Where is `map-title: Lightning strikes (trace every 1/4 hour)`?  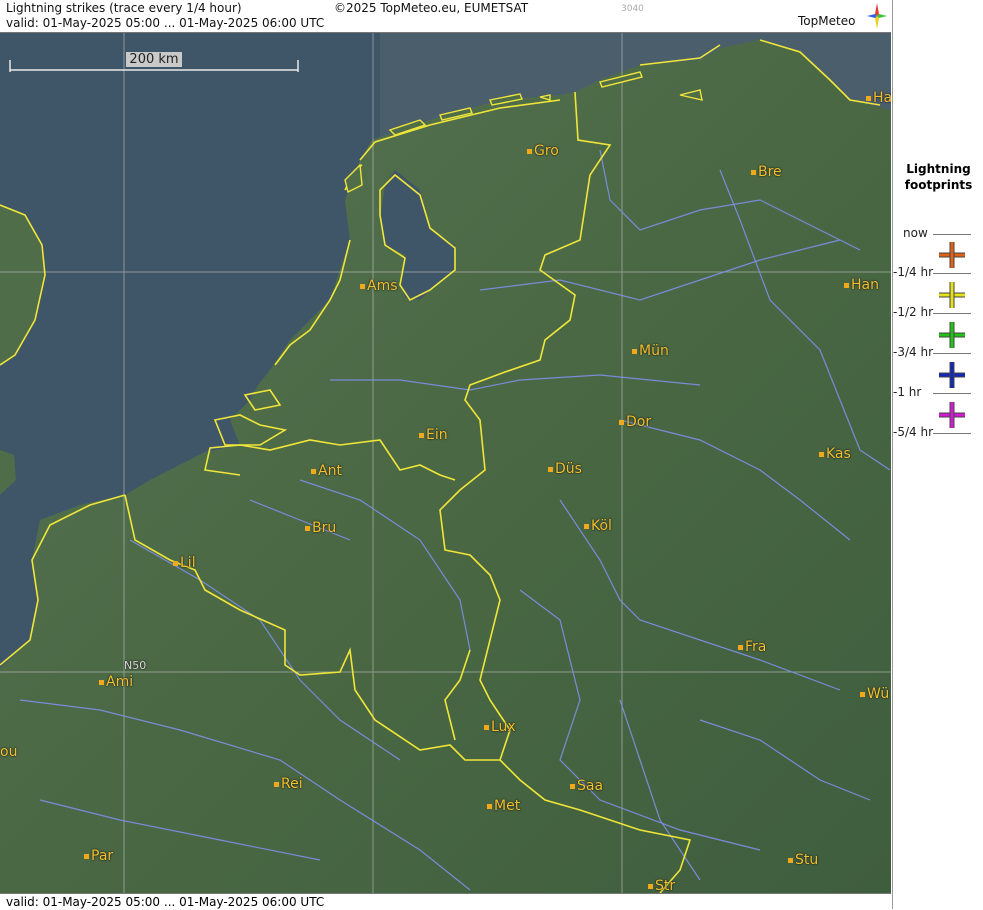 map-title: Lightning strikes (trace every 1/4 hour) is located at coordinates (124, 8).